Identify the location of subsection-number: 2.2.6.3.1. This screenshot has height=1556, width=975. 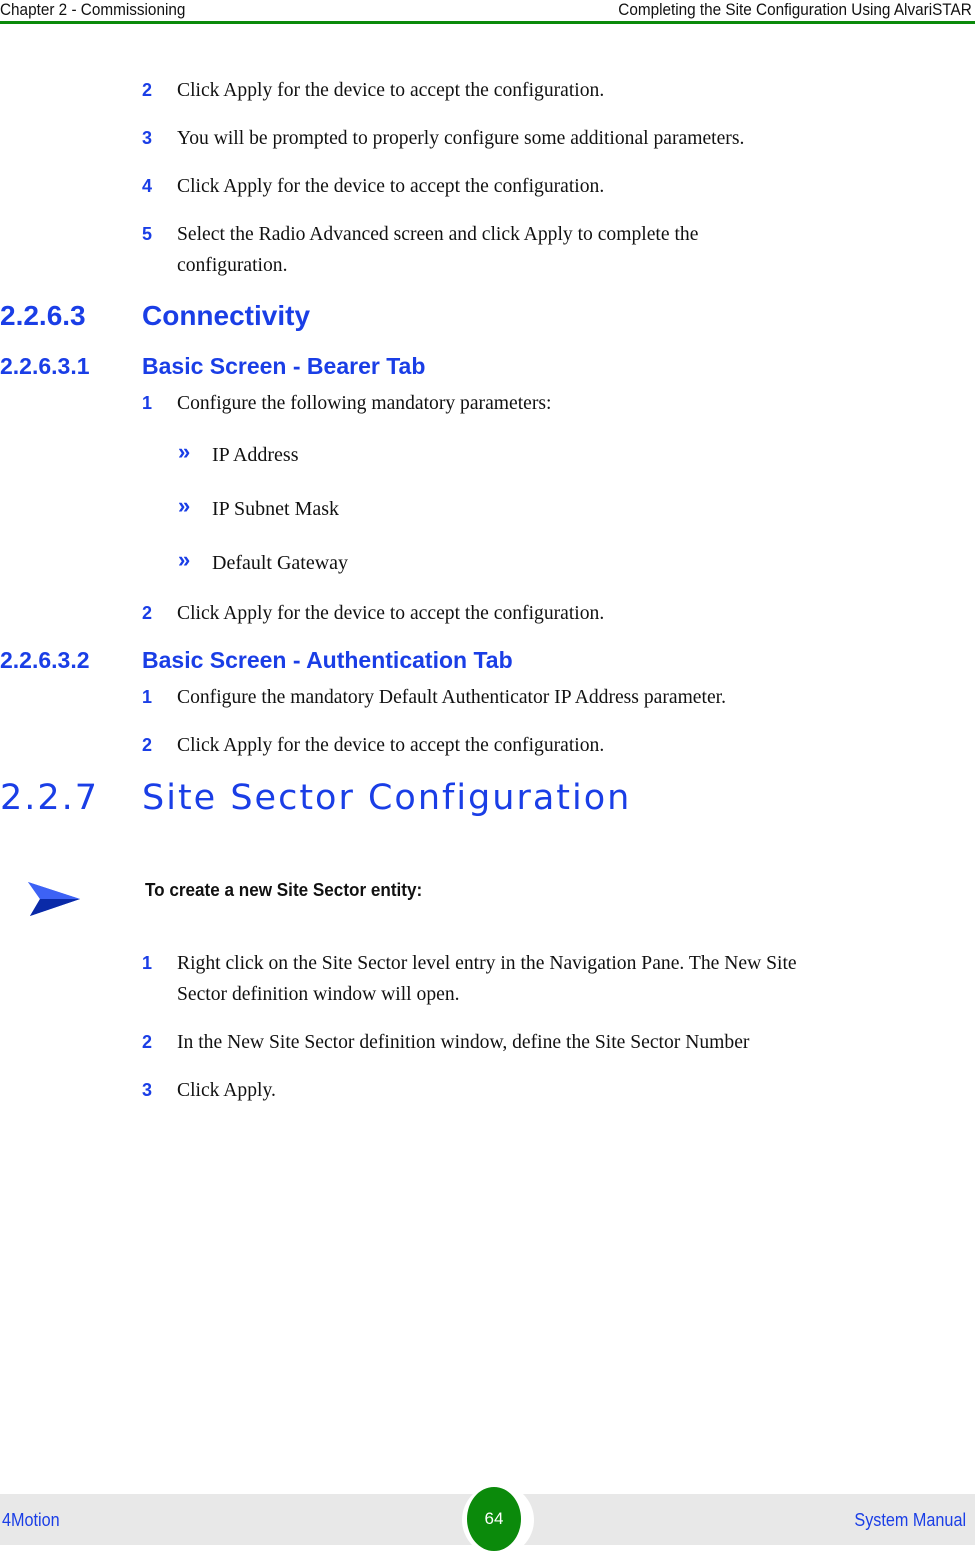
(45, 366).